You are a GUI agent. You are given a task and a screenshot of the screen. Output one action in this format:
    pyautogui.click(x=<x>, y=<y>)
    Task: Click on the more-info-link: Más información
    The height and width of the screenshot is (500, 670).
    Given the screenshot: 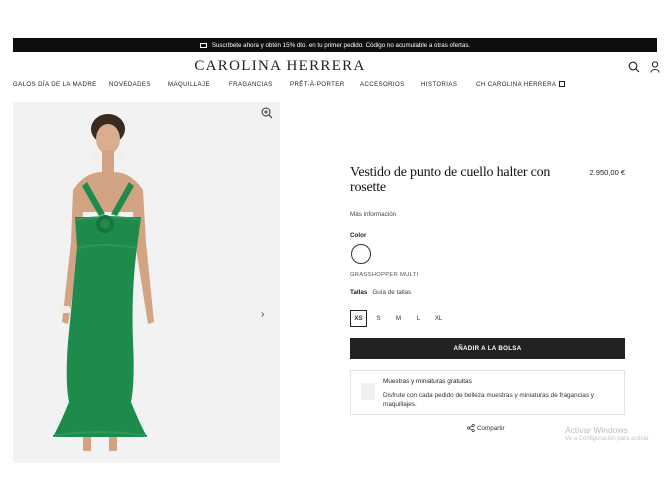 What is the action you would take?
    pyautogui.click(x=373, y=214)
    